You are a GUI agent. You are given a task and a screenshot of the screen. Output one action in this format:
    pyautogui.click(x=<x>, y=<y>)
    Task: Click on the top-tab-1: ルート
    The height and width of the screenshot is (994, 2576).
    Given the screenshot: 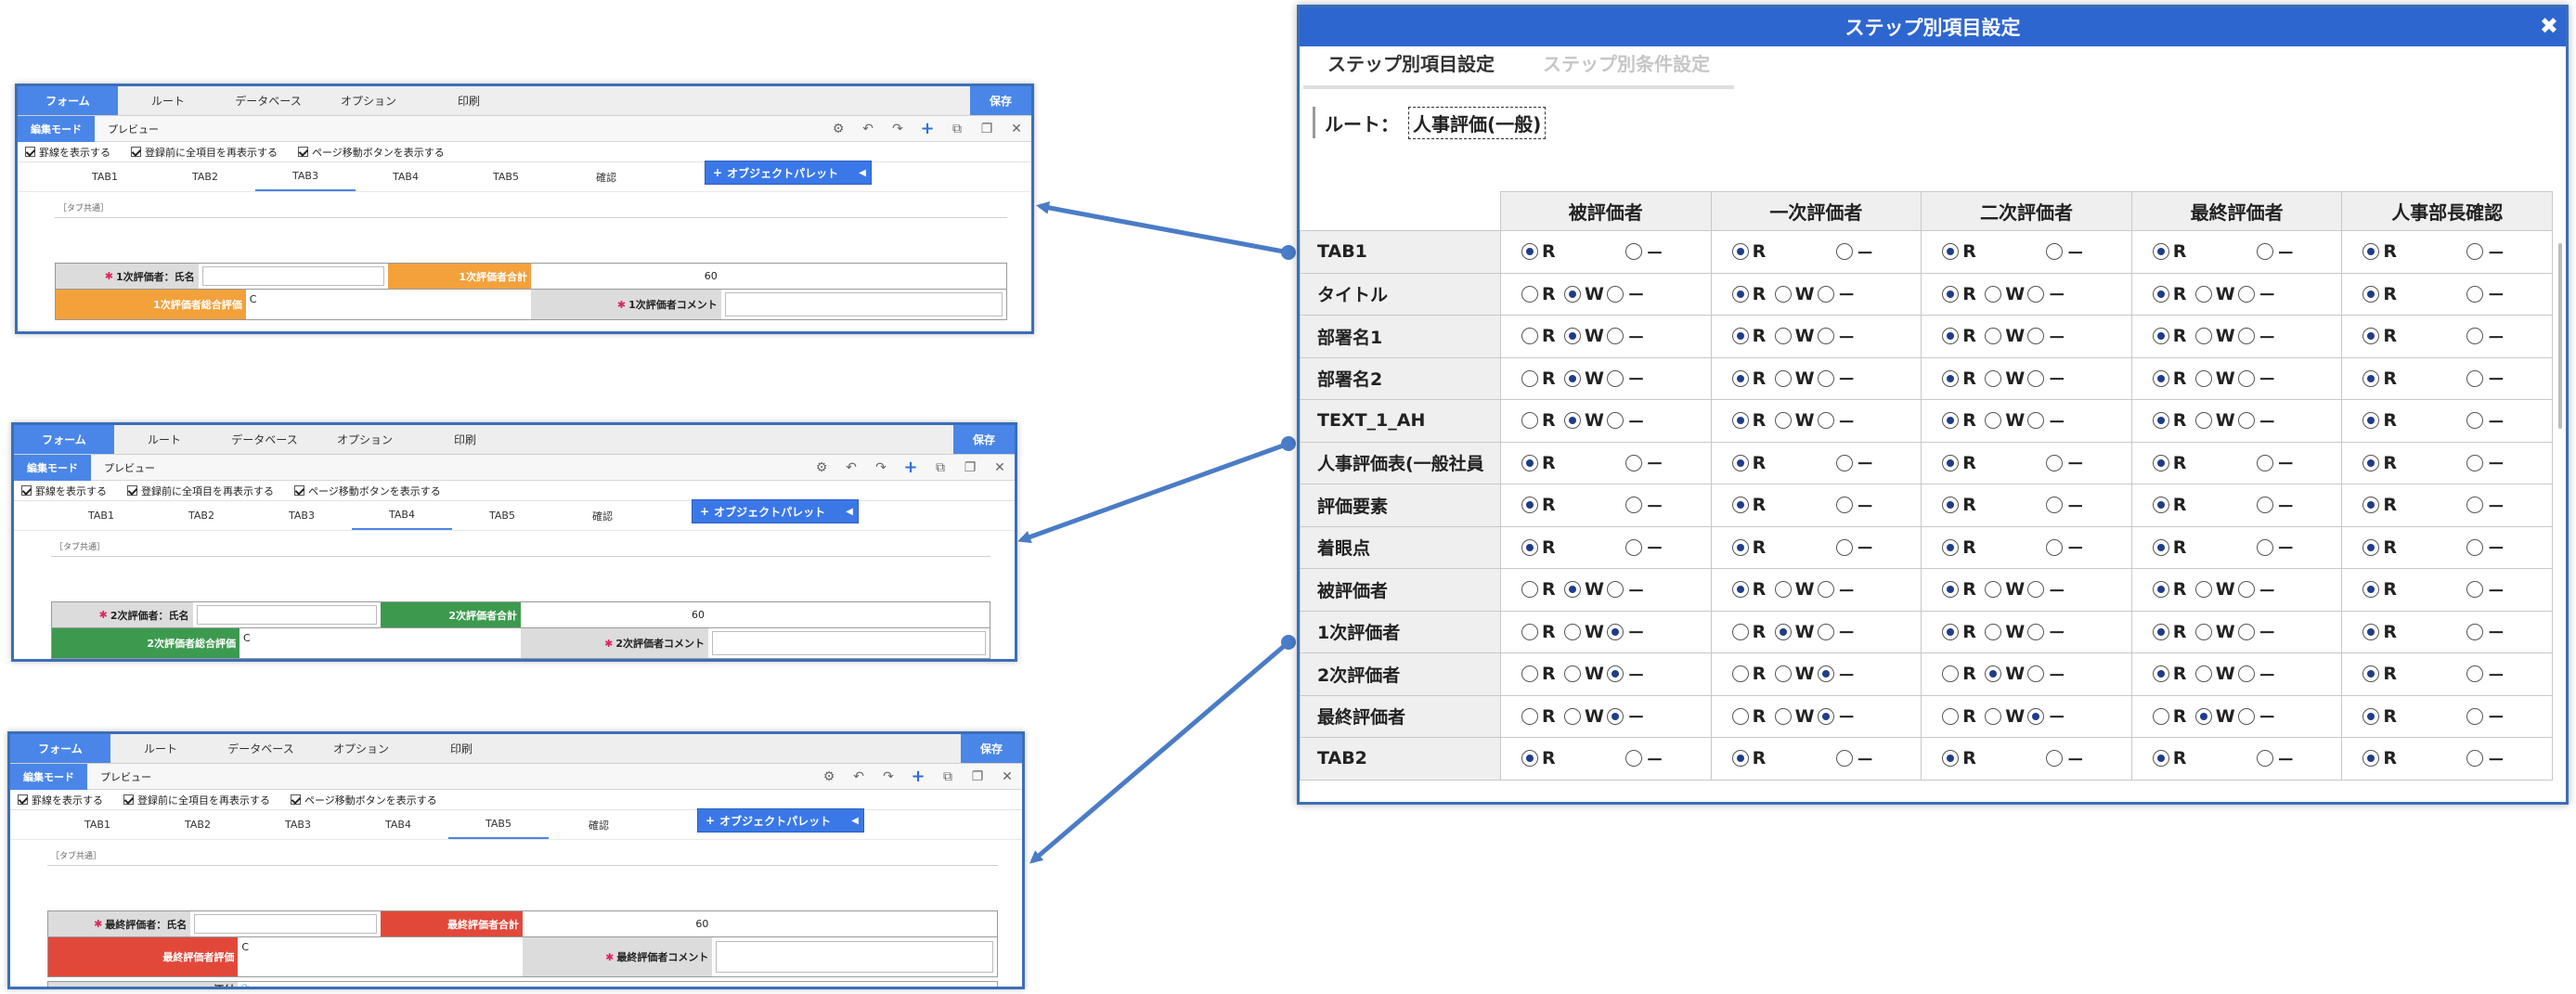 What is the action you would take?
    pyautogui.click(x=164, y=439)
    